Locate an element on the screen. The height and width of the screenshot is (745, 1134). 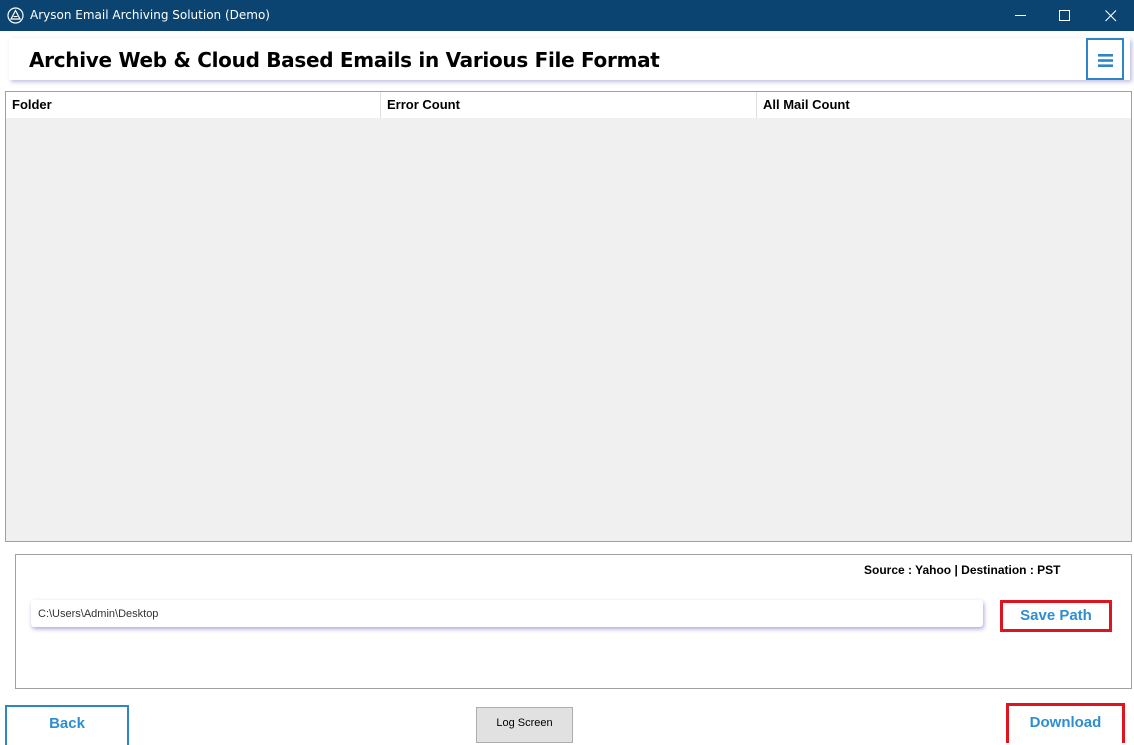
column-header-all-mail-count: All Mail Count is located at coordinates (944, 105).